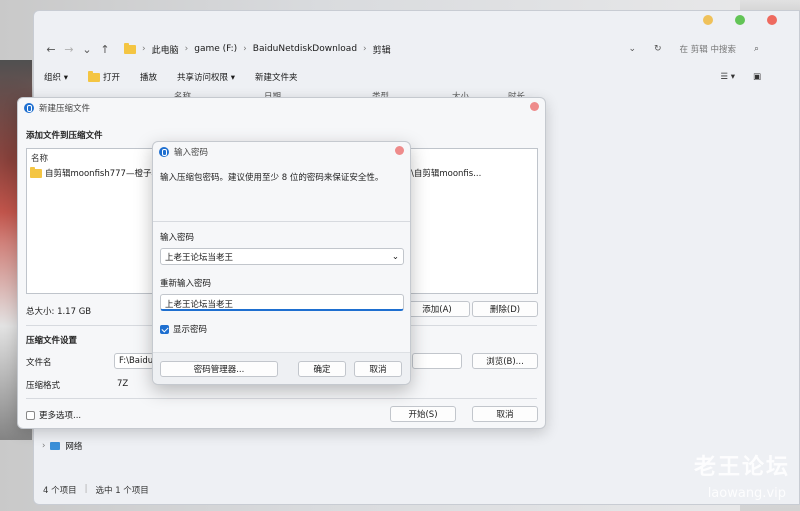  Describe the element at coordinates (322, 369) in the screenshot. I see `ok-button: 确定` at that location.